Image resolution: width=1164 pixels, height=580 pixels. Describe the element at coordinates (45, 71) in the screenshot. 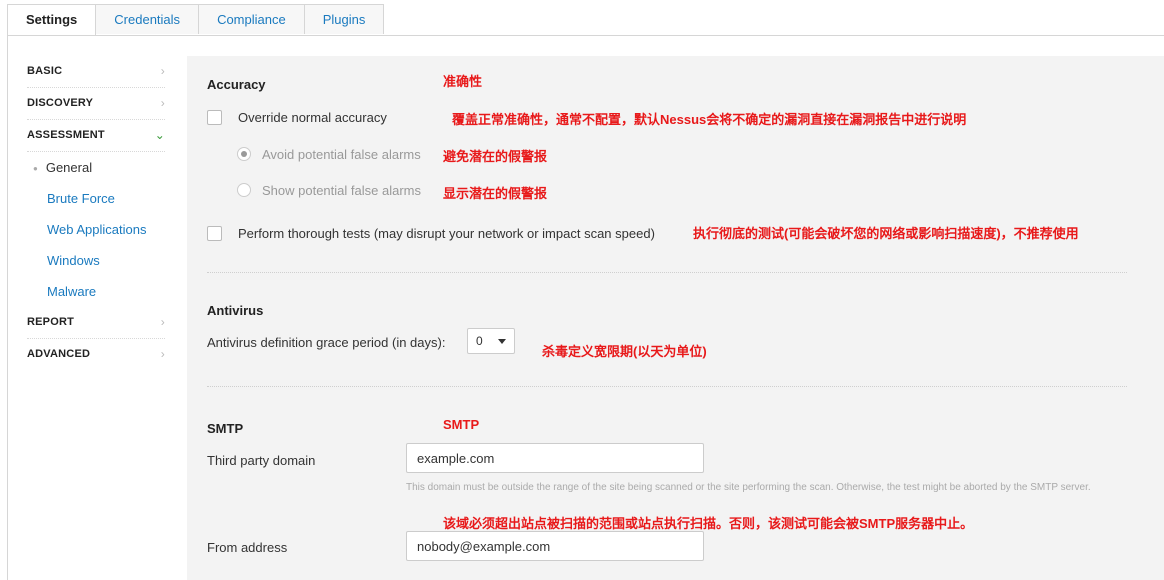

I see `sidebar-item-label: BASIC` at that location.